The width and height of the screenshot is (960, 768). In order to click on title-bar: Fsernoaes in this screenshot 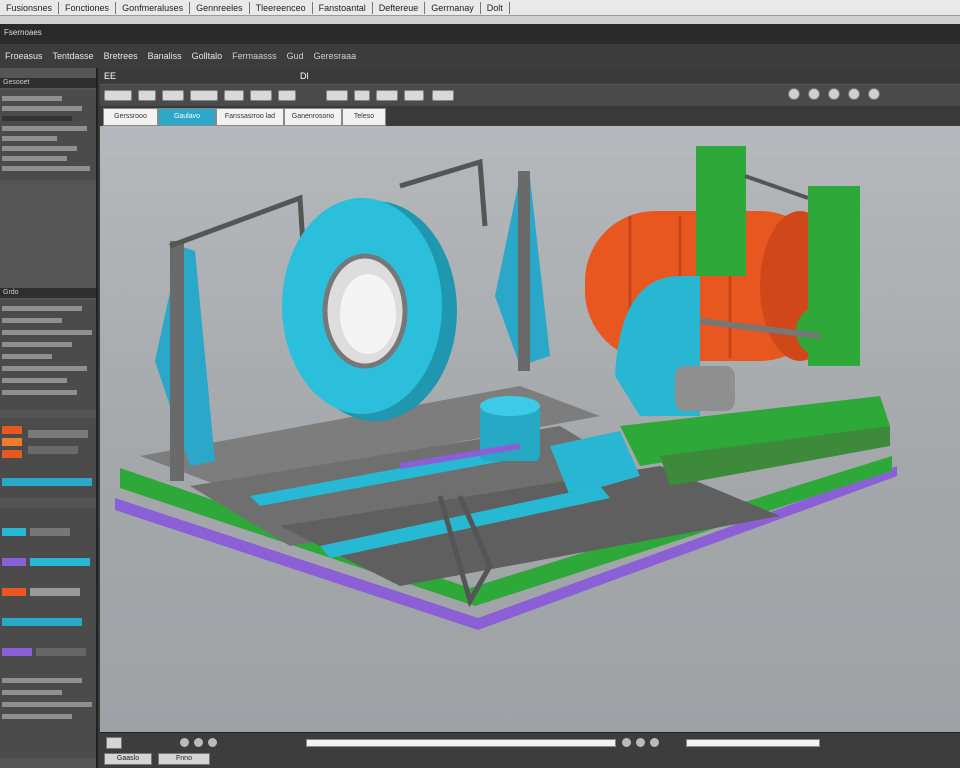, I will do `click(480, 34)`.